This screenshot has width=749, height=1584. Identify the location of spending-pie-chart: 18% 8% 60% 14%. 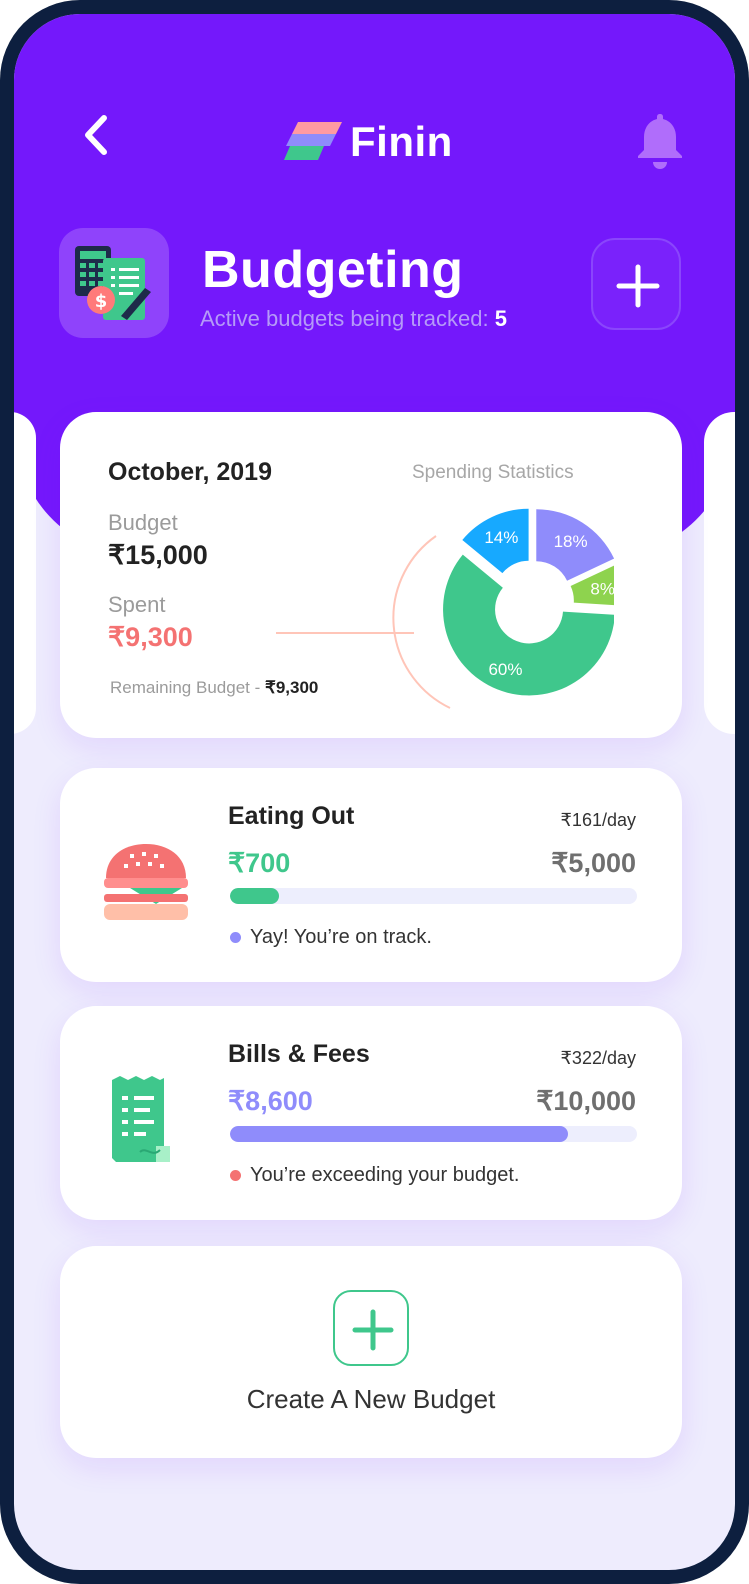
(445, 608).